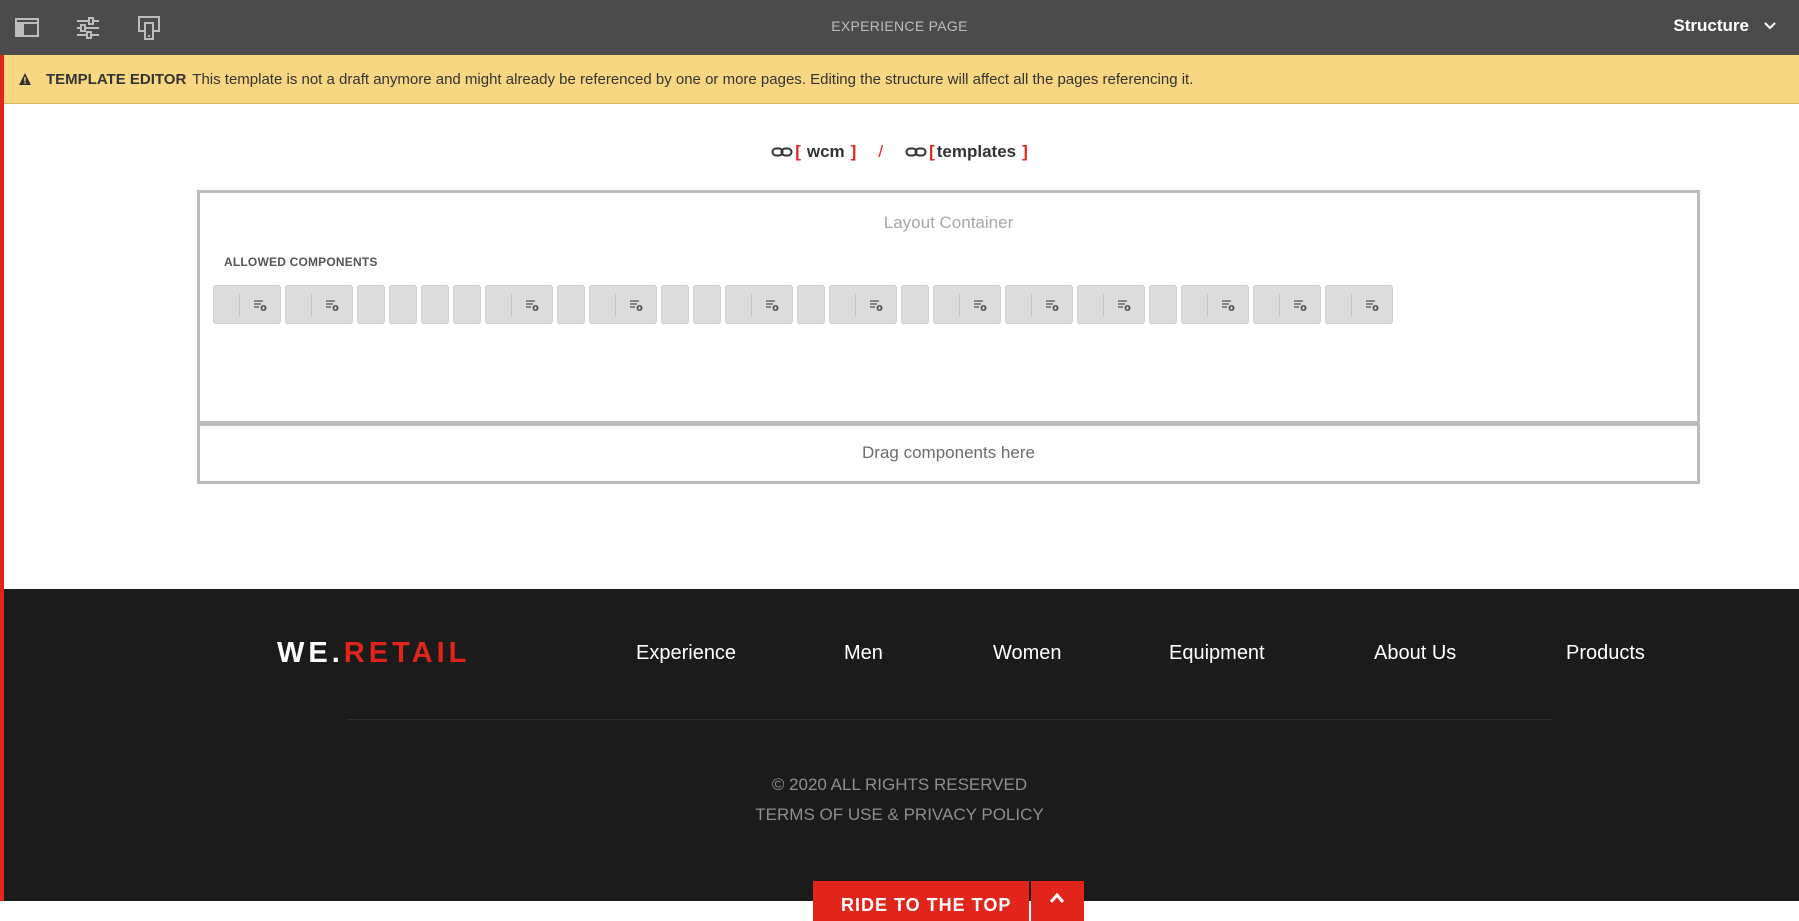 This screenshot has height=921, width=1799. I want to click on footer-divider, so click(949, 719).